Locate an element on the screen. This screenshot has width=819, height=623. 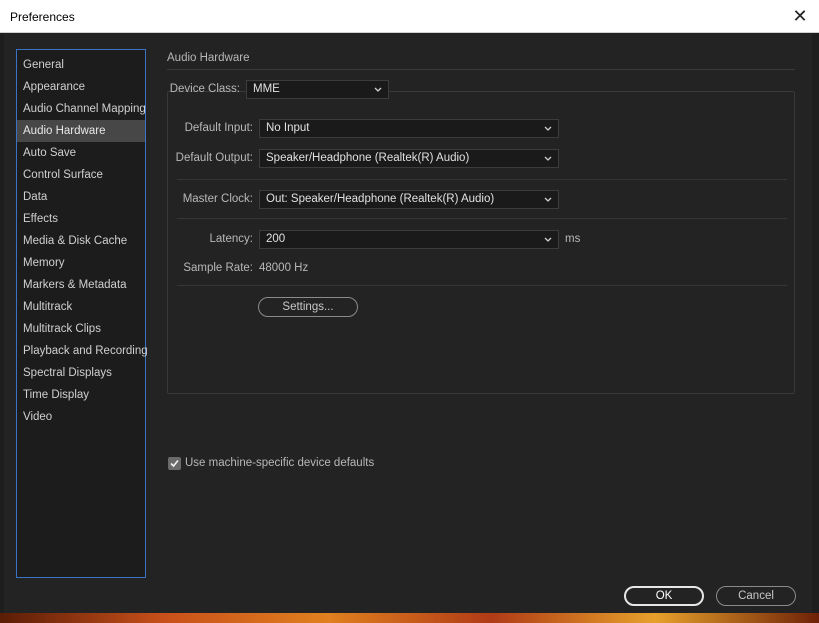
title-bar: Preferences ✕ is located at coordinates (409, 16).